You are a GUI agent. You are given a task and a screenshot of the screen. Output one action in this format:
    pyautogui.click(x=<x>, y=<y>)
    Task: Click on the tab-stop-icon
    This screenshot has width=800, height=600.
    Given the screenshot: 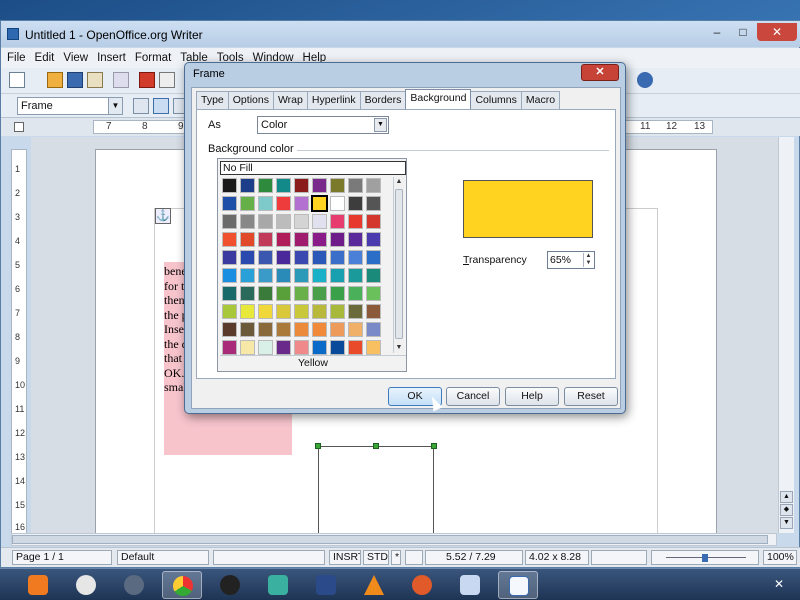 What is the action you would take?
    pyautogui.click(x=19, y=127)
    